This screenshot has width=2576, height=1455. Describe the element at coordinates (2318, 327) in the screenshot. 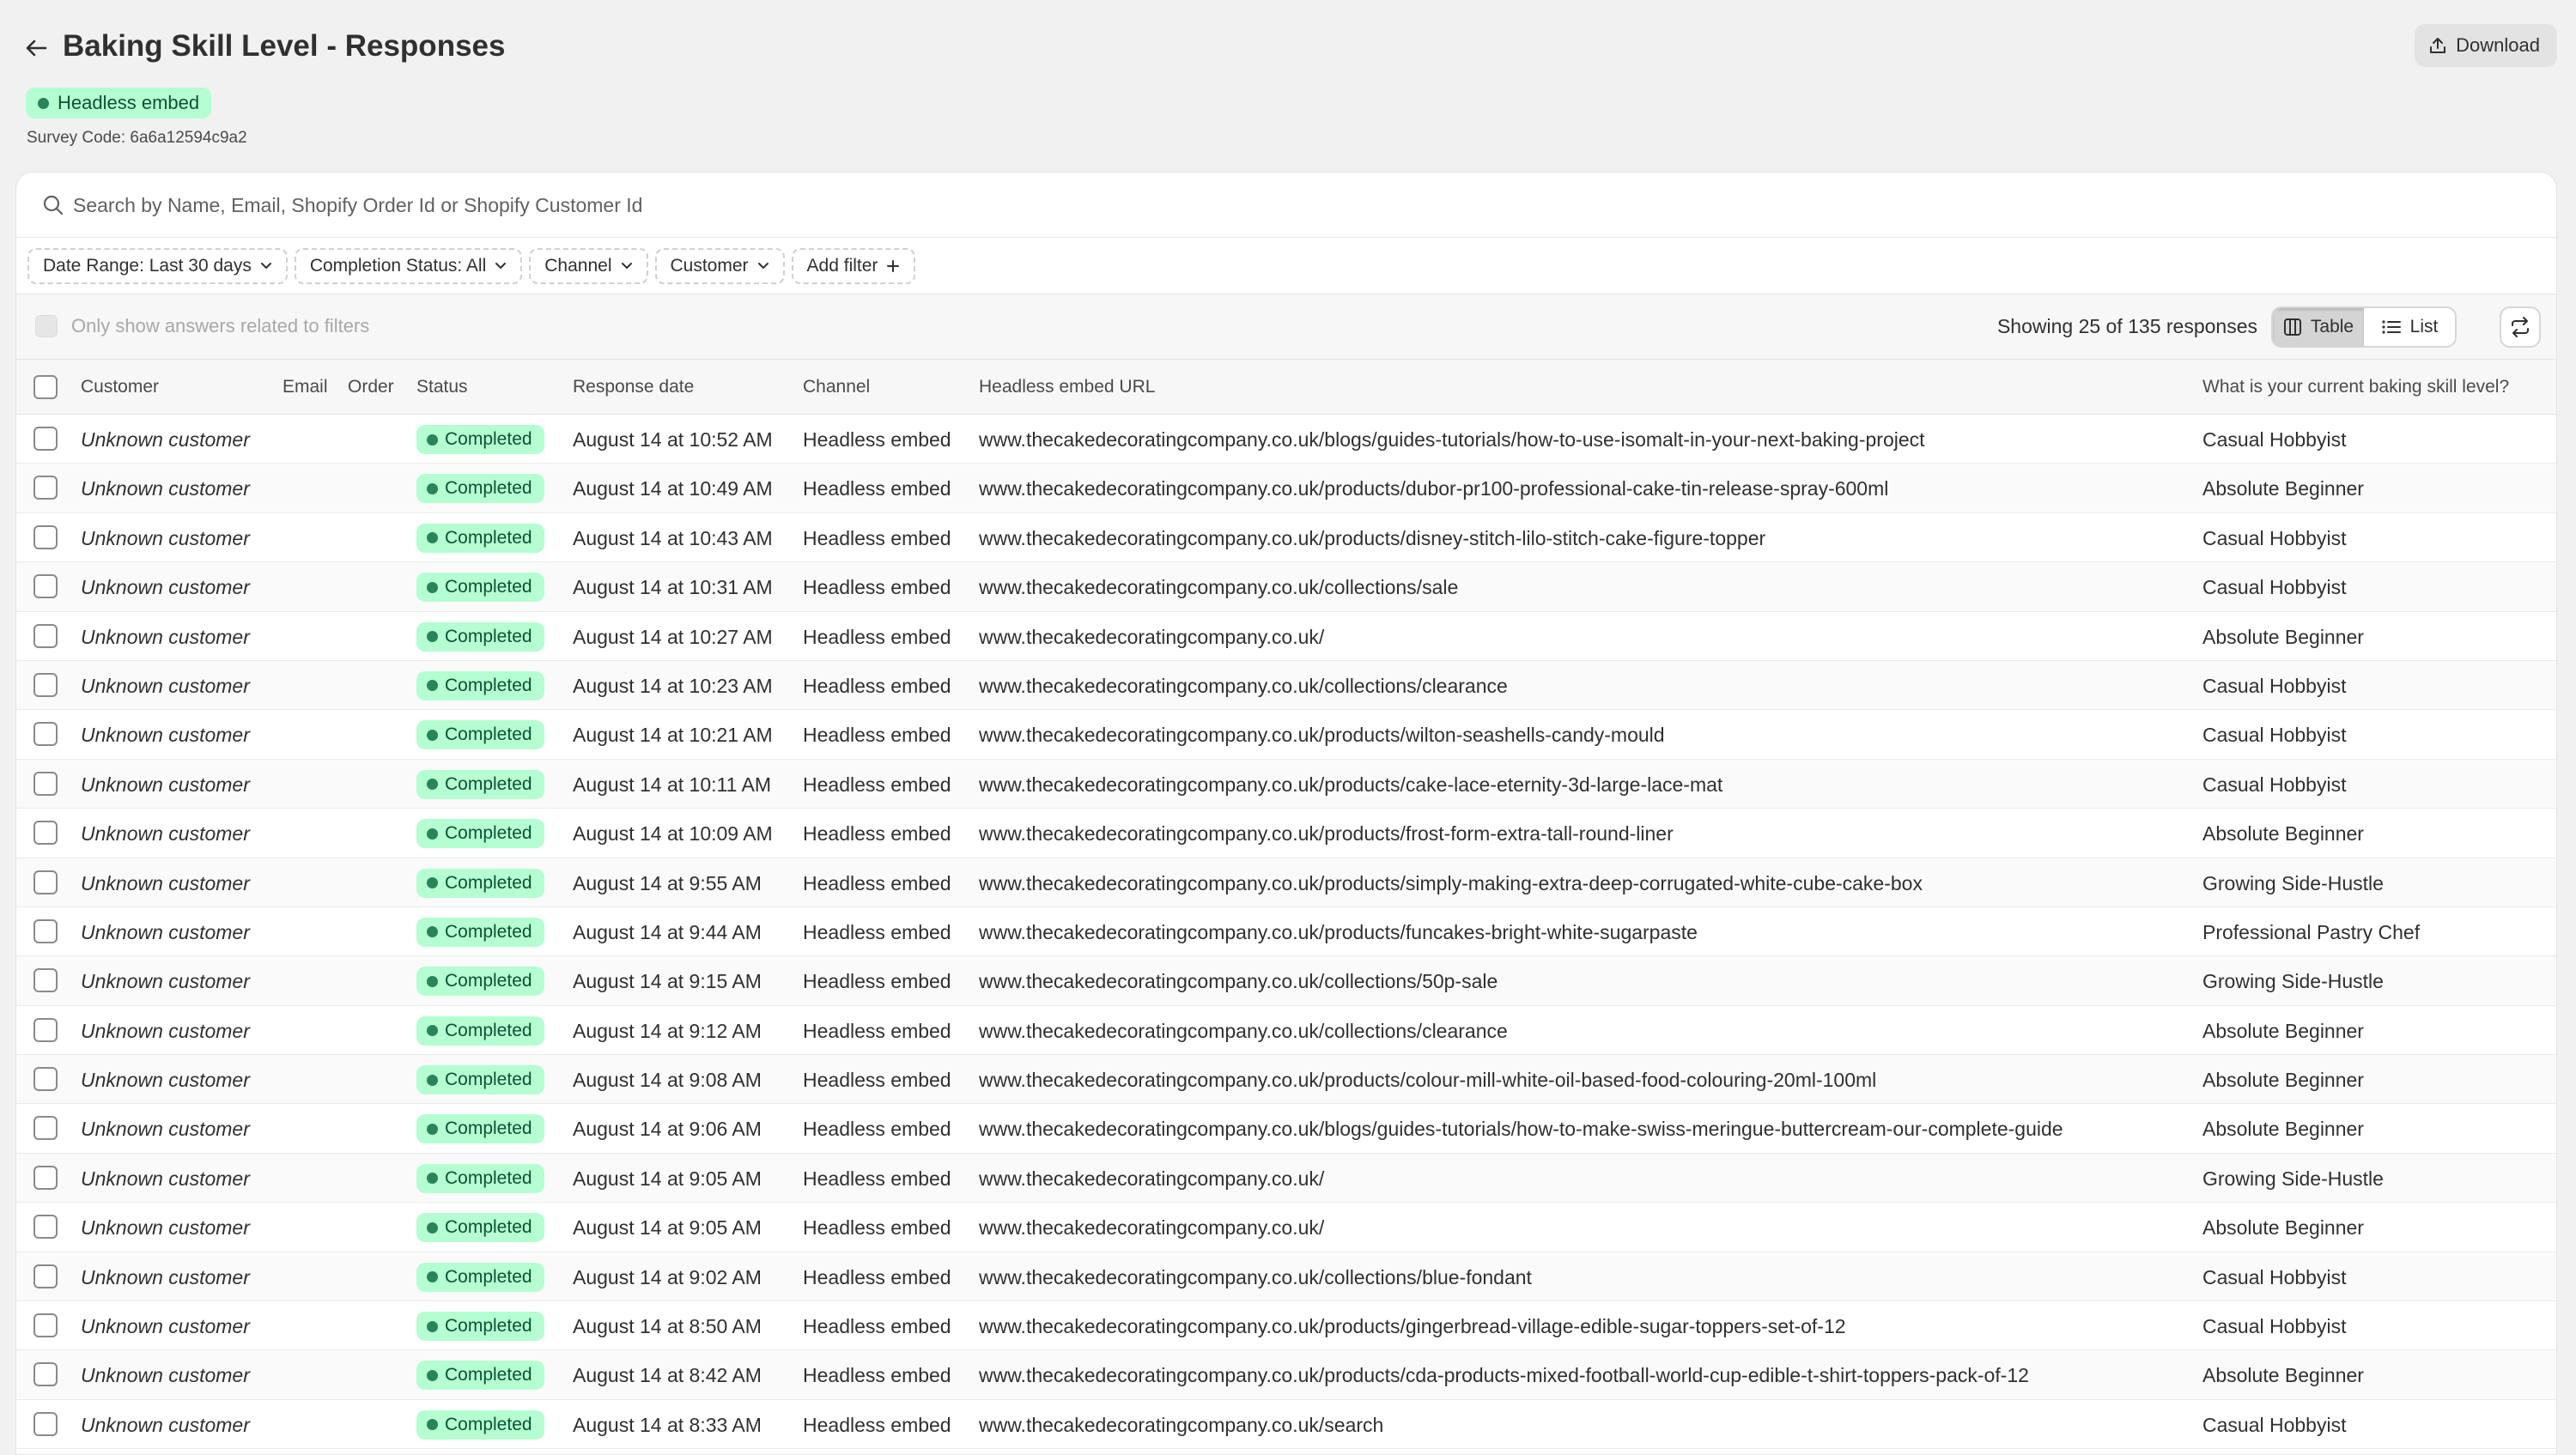

I see `view-table-button: Table` at that location.